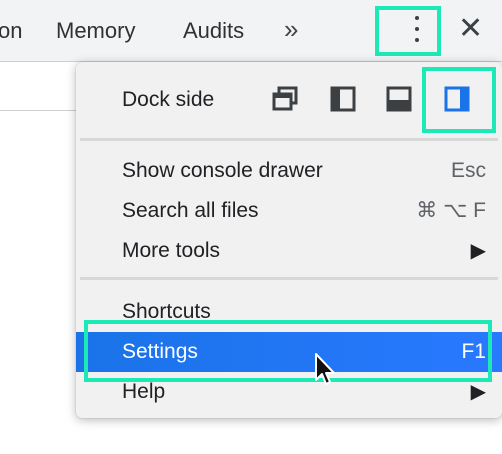 The image size is (502, 454). Describe the element at coordinates (399, 99) in the screenshot. I see `dock-bottom-icon` at that location.